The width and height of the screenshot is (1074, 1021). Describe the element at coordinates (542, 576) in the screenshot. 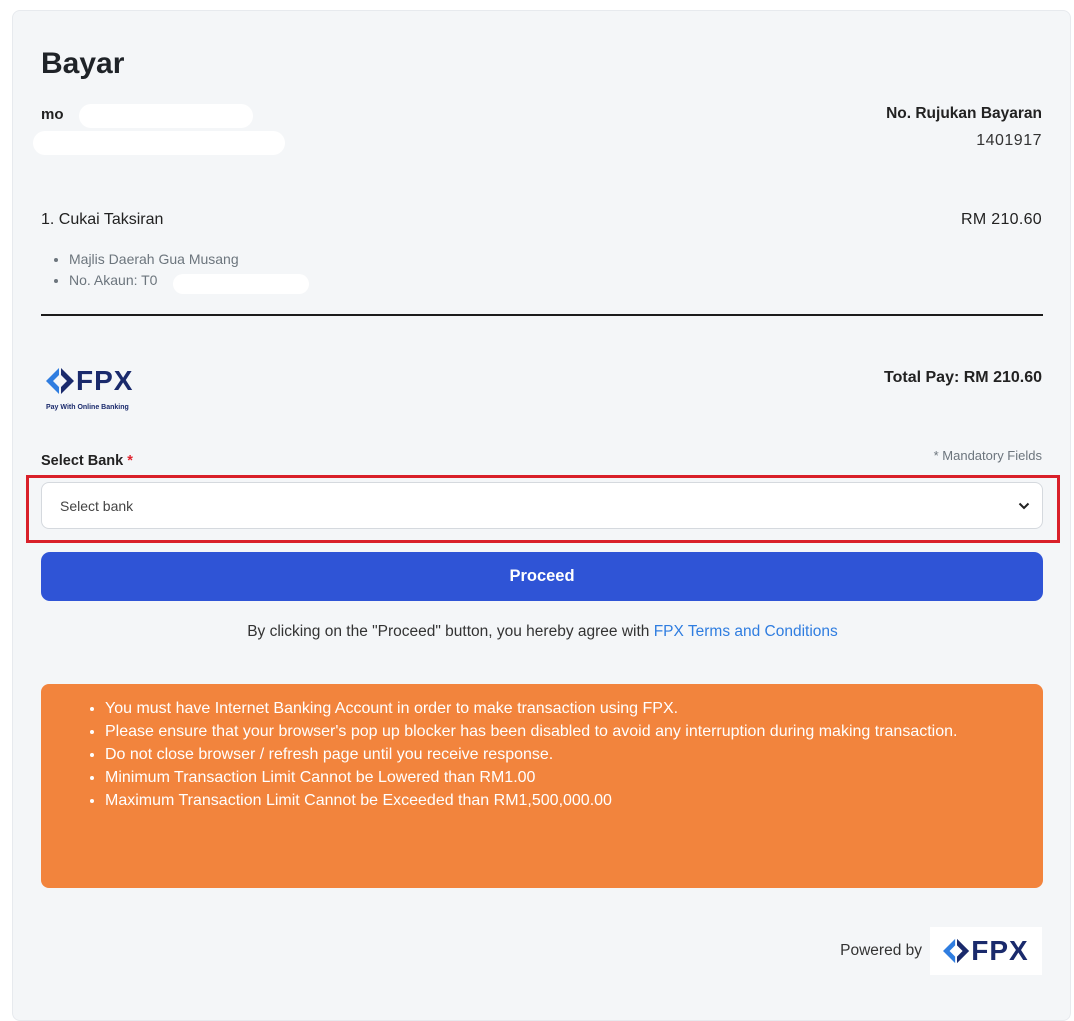

I see `proceed-button: Proceed` at that location.